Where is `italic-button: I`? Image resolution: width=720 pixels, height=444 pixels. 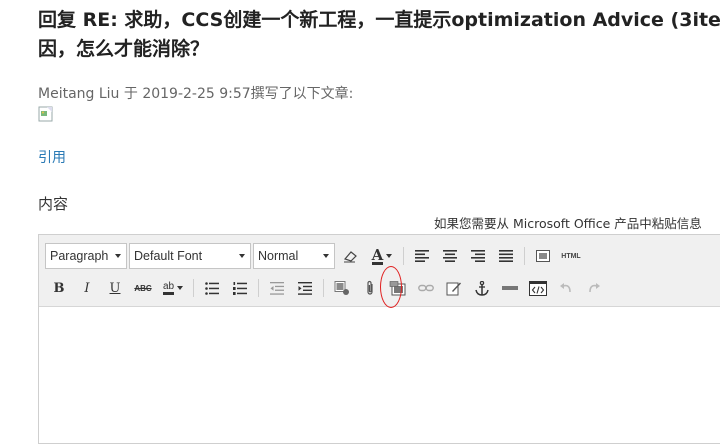 italic-button: I is located at coordinates (87, 288).